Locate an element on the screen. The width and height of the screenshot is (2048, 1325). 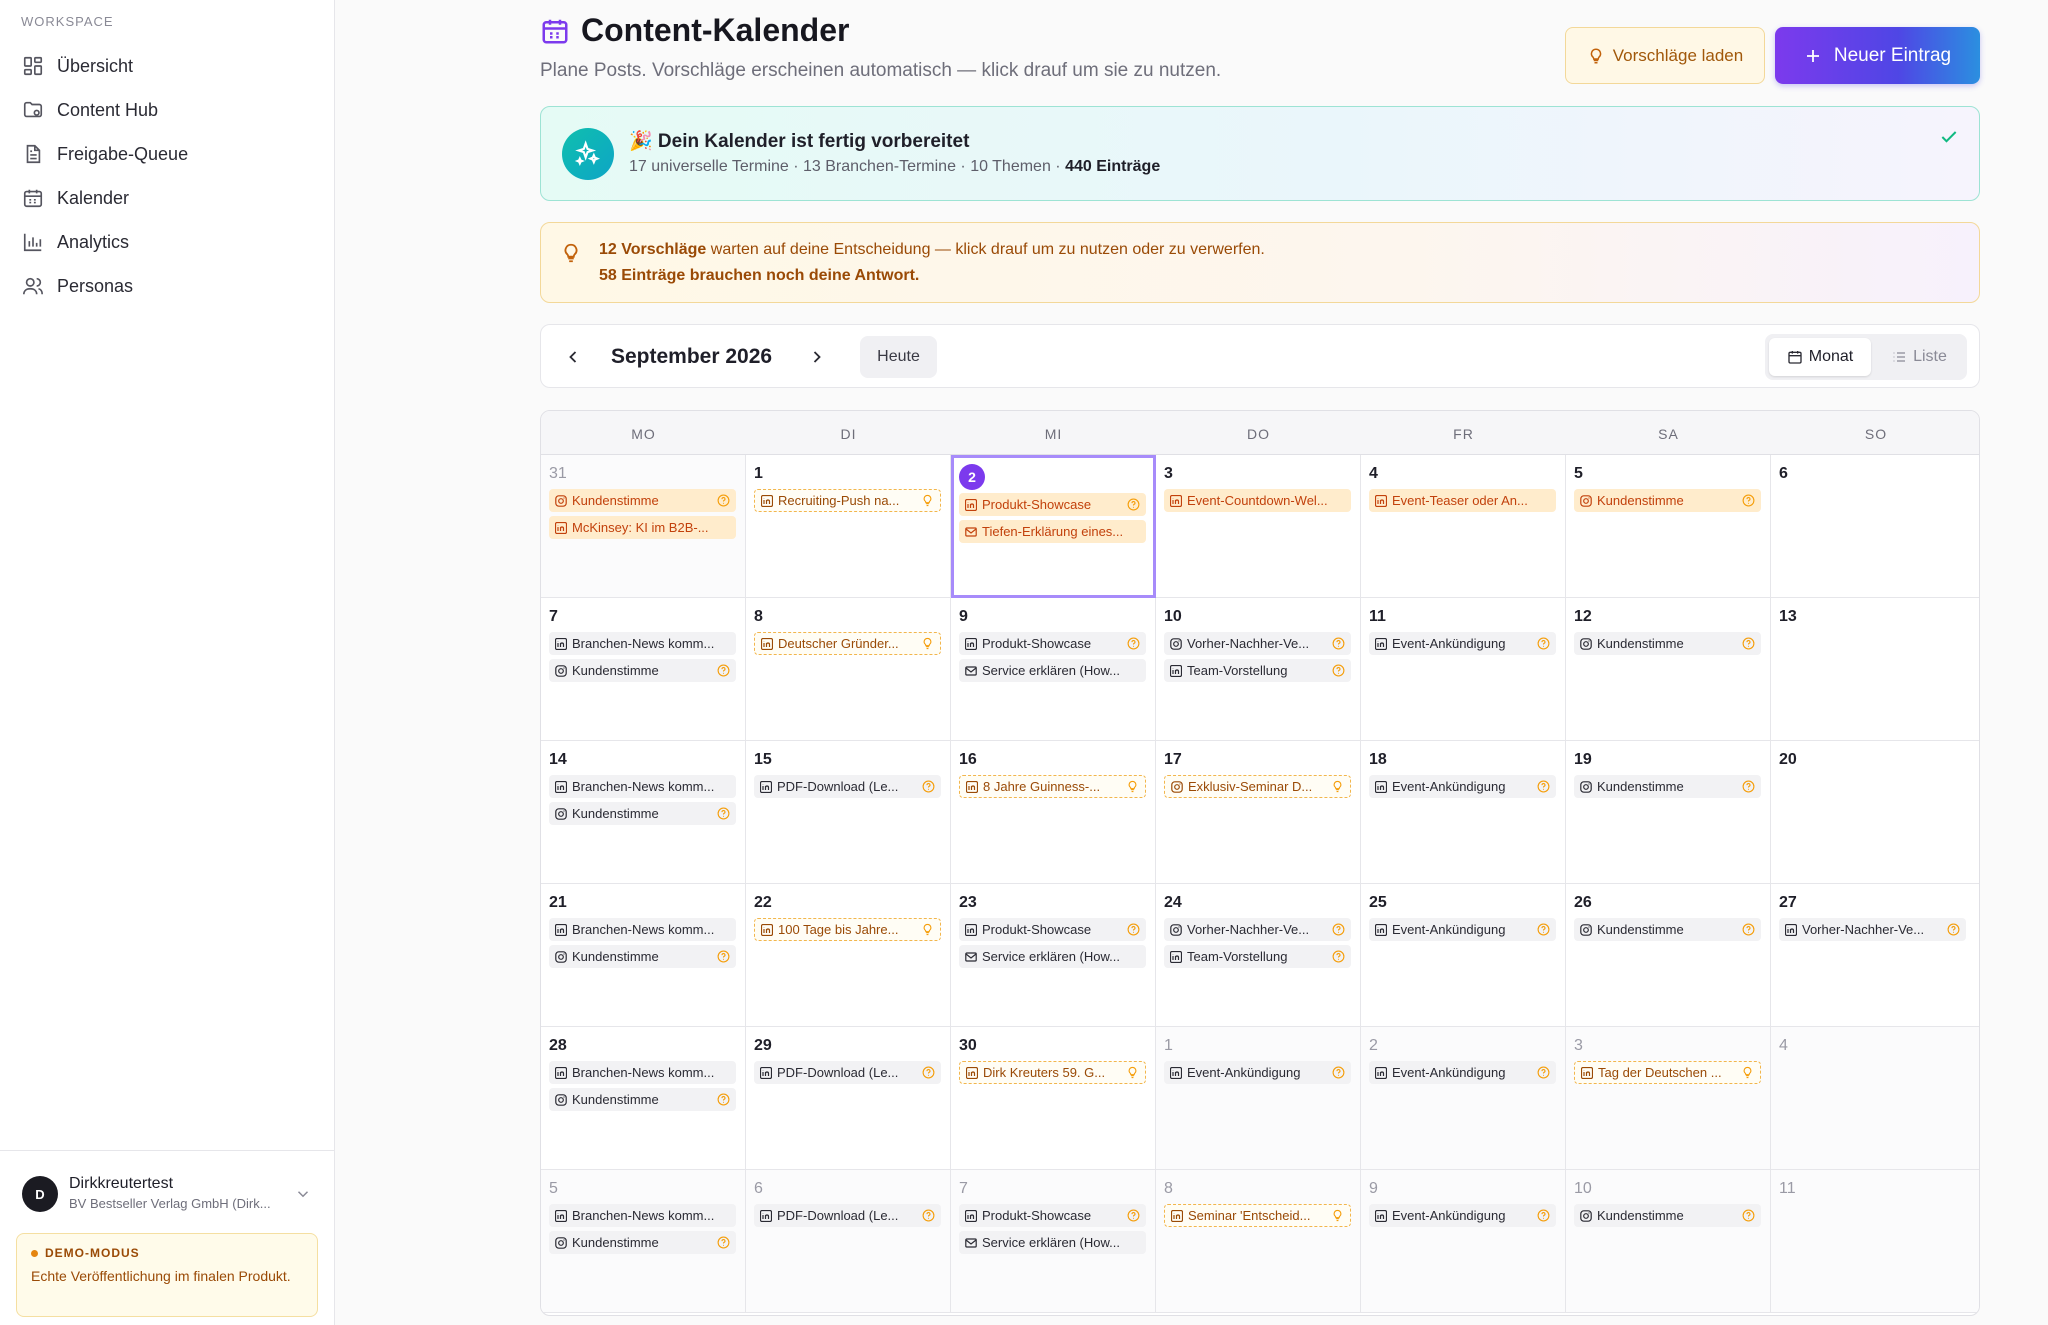
calendar-day: 25 Event-Ankündigung is located at coordinates (1463, 955).